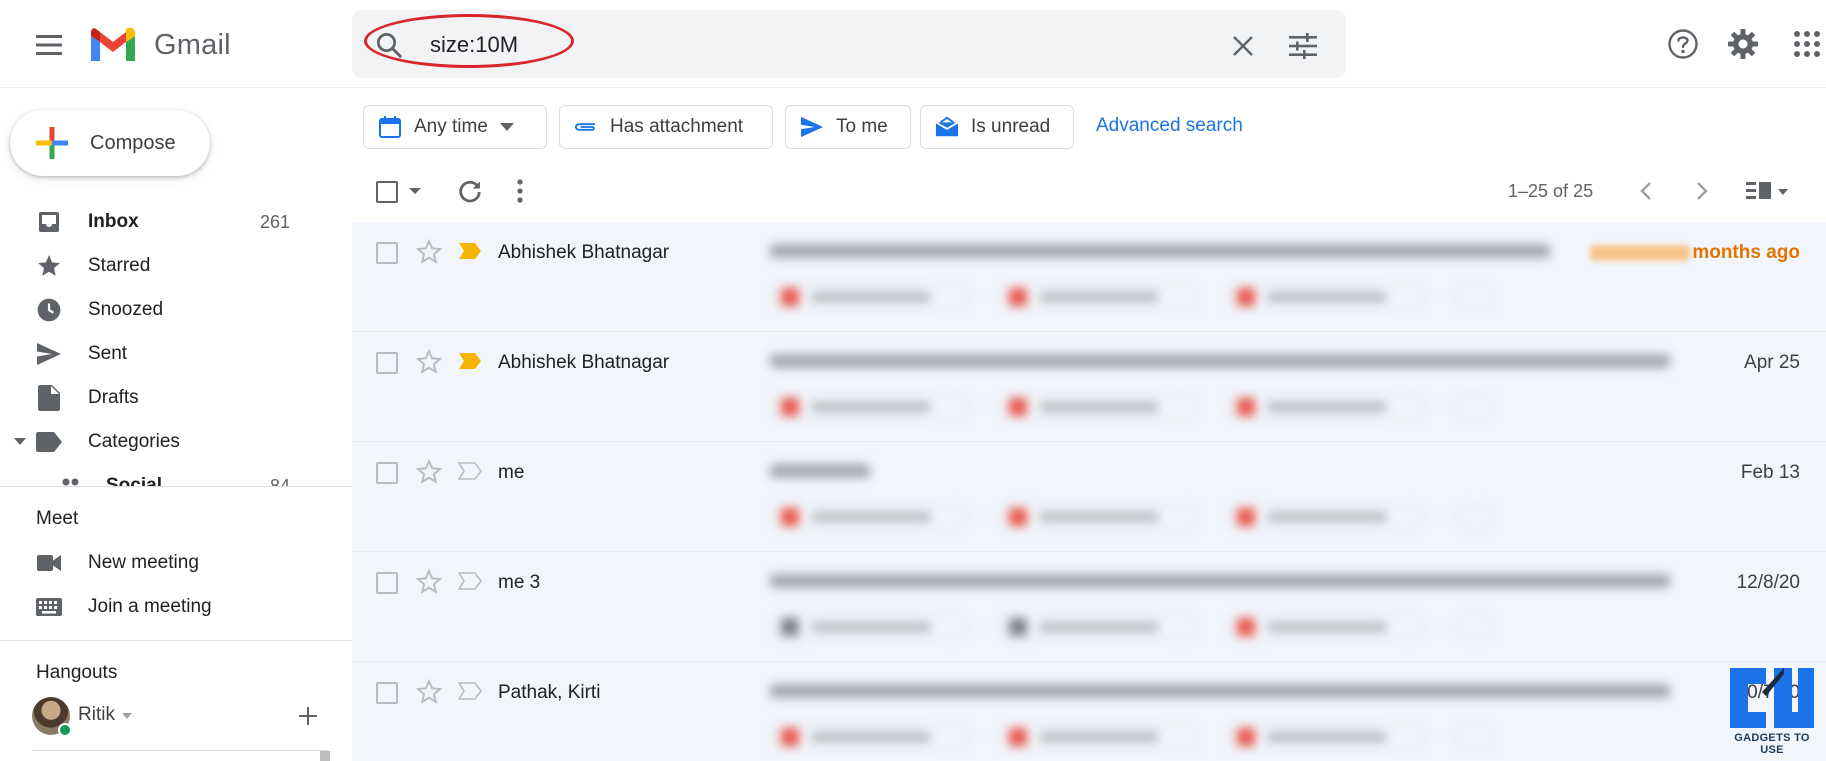  What do you see at coordinates (812, 127) in the screenshot?
I see `send-icon` at bounding box center [812, 127].